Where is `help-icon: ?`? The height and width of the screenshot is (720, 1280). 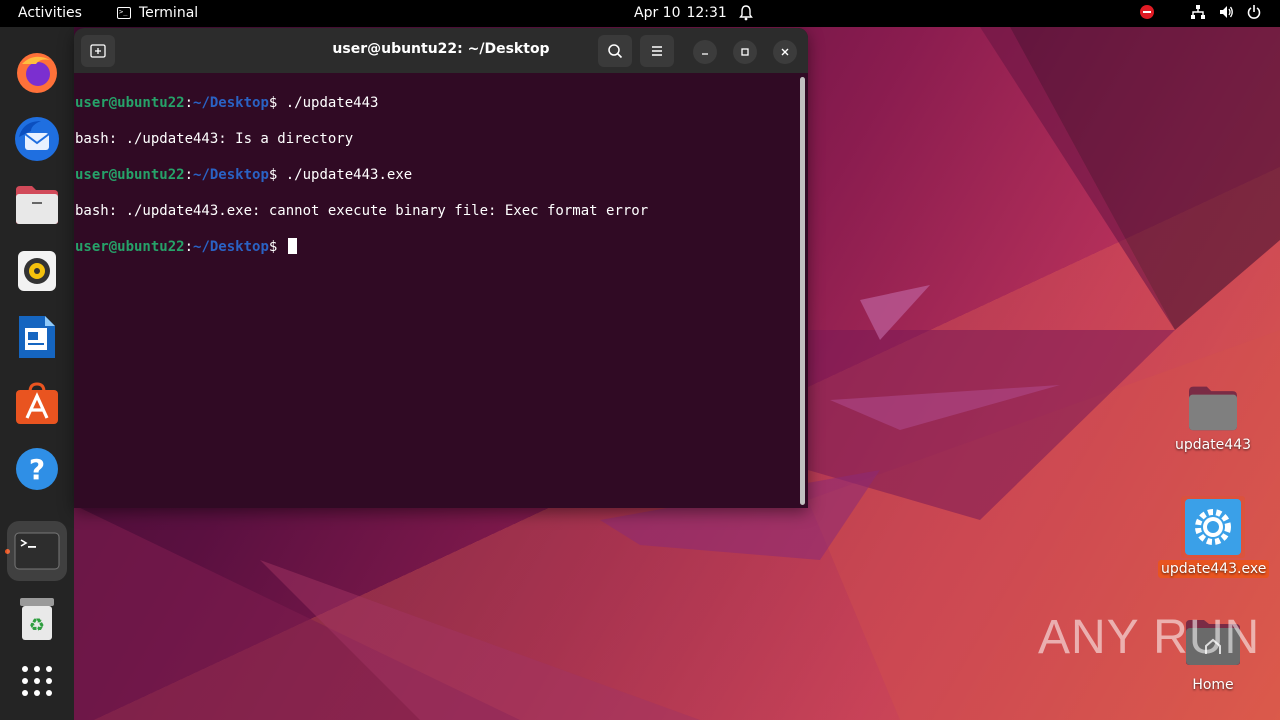
help-icon: ? is located at coordinates (37, 469).